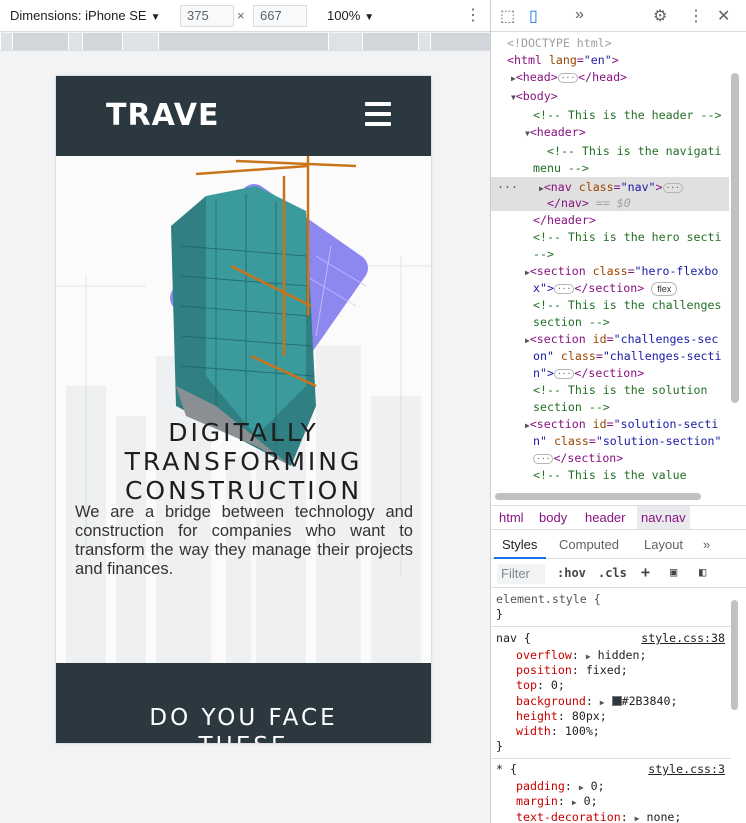 The image size is (746, 823). Describe the element at coordinates (673, 572) in the screenshot. I see `computed-styles-icon: ▣` at that location.